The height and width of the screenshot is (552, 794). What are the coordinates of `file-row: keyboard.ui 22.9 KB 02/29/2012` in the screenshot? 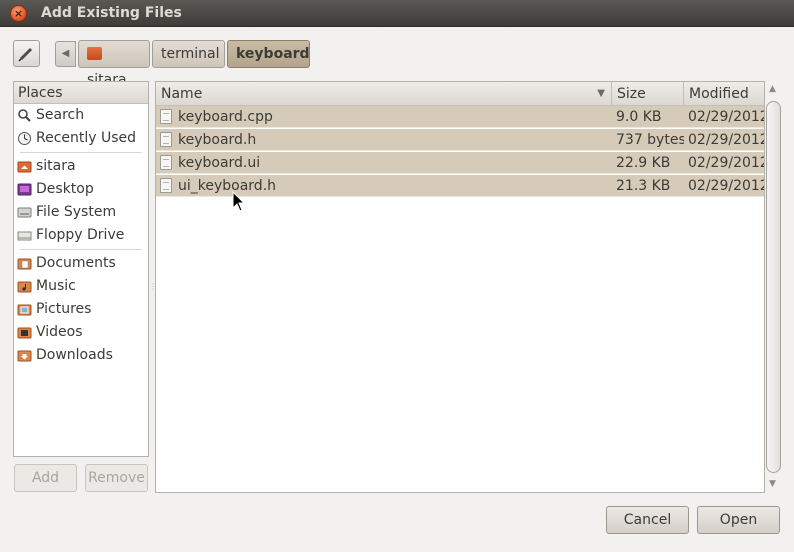 It's located at (460, 163).